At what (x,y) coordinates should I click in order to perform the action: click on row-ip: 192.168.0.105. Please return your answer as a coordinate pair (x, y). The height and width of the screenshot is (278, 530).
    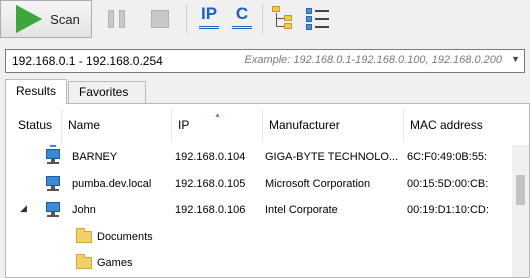
    Looking at the image, I should click on (210, 183).